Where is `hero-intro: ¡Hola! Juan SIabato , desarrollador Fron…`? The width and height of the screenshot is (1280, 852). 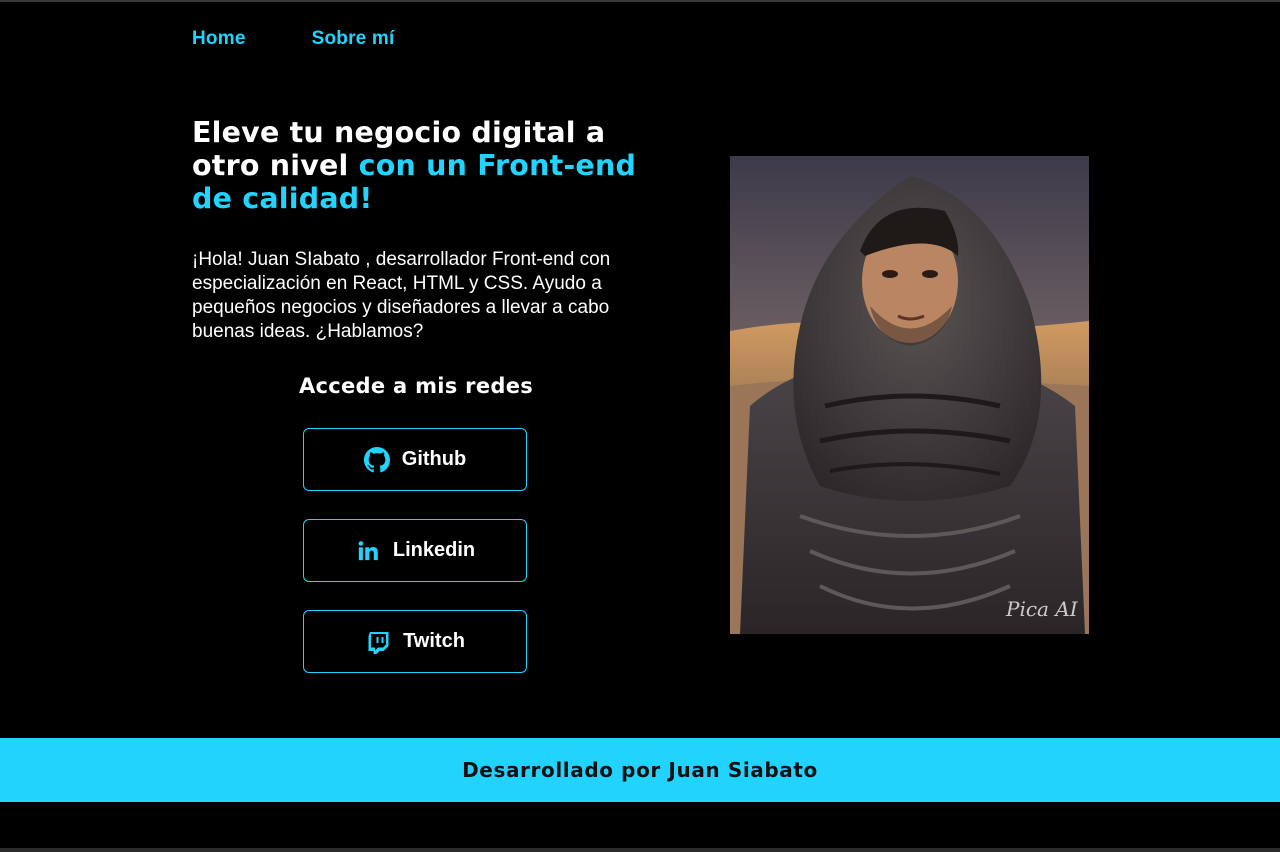 hero-intro: ¡Hola! Juan SIabato , desarrollador Fron… is located at coordinates (401, 295).